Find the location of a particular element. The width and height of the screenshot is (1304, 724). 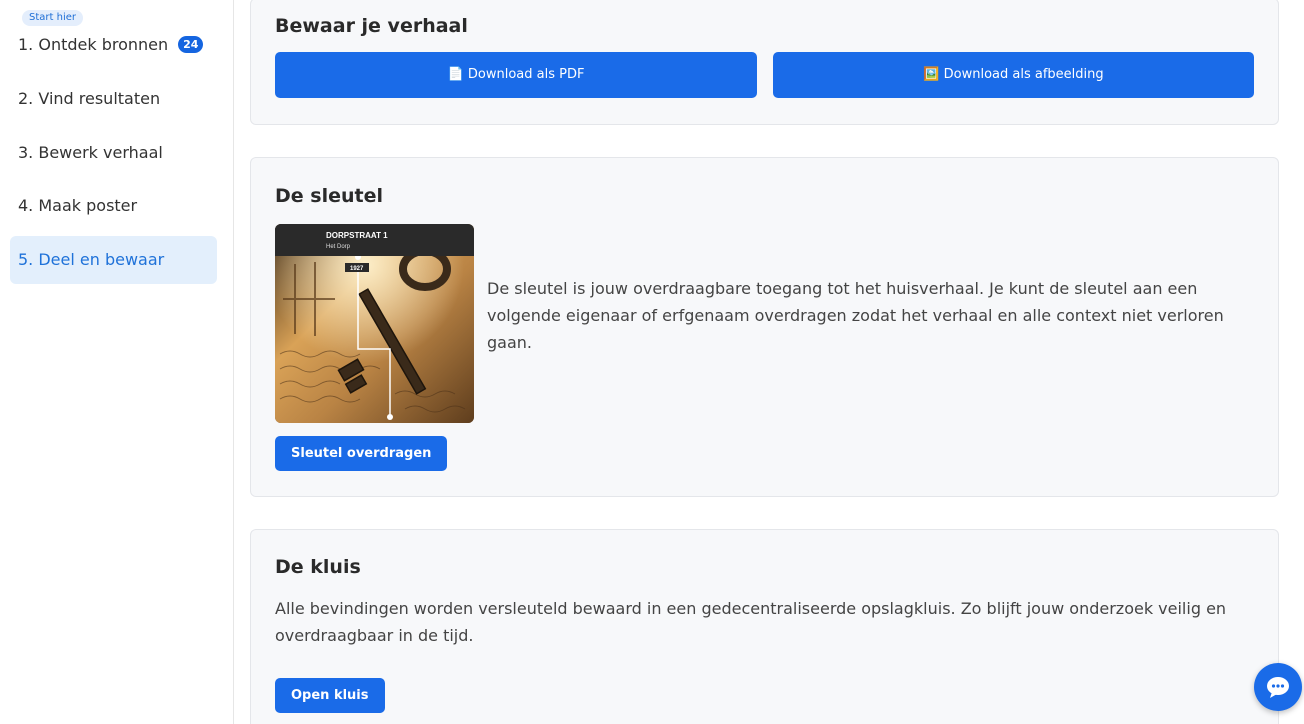

key-poster-image: DORPSTRAAT 1 Het Dorp 1927 is located at coordinates (374, 323).